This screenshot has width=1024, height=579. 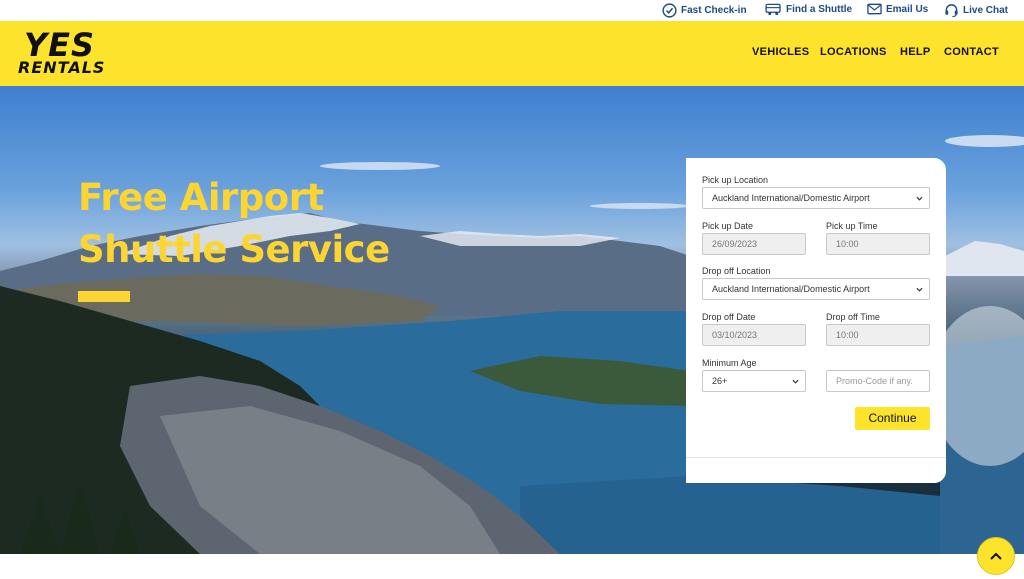 What do you see at coordinates (878, 381) in the screenshot?
I see `promo-code-input: Promo-Code if any.` at bounding box center [878, 381].